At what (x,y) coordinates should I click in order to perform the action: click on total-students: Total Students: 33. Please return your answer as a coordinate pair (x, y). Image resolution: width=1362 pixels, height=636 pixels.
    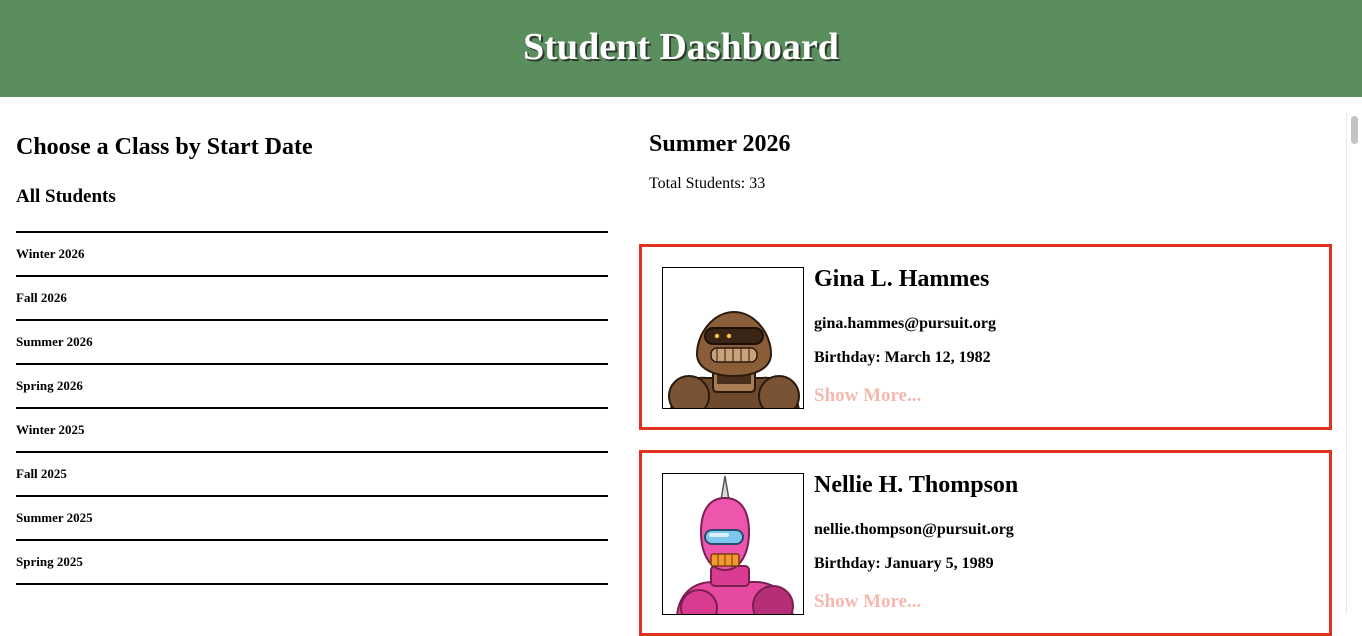
    Looking at the image, I should click on (707, 183).